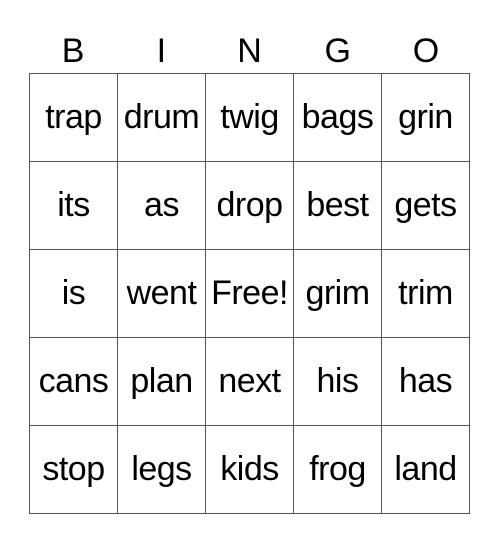 This screenshot has height=544, width=500. I want to click on header-letter-g: G, so click(337, 51).